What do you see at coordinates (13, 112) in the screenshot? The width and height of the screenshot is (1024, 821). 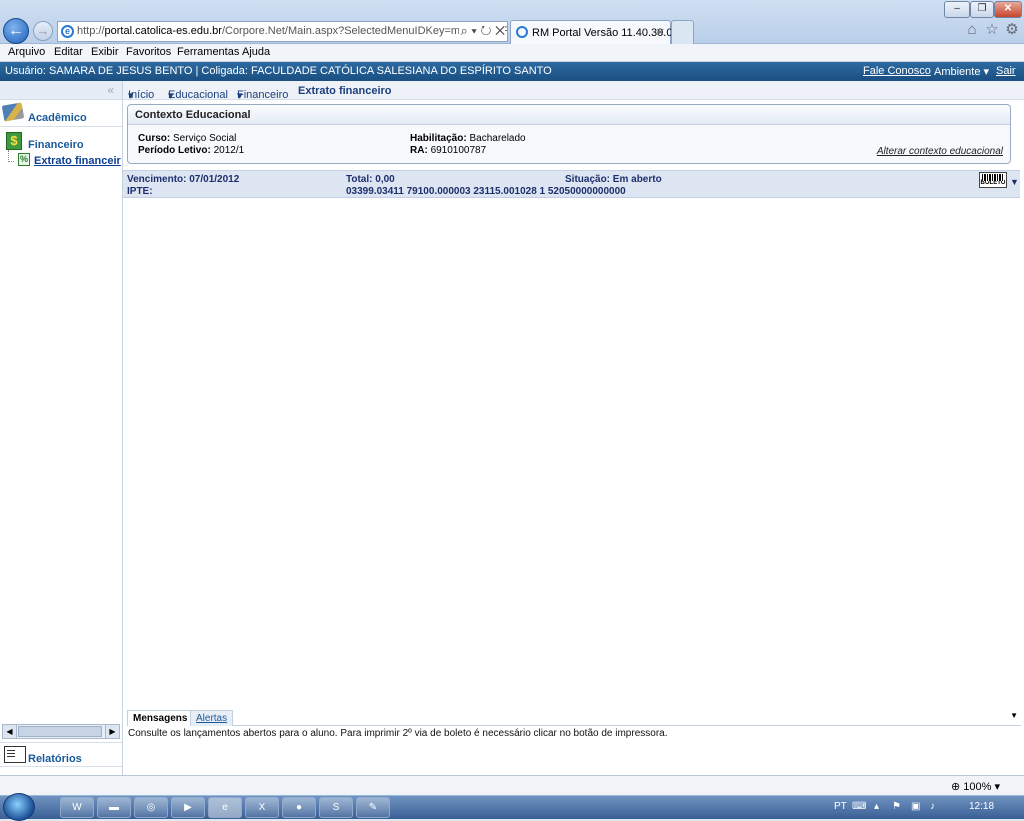 I see `academico-icon` at bounding box center [13, 112].